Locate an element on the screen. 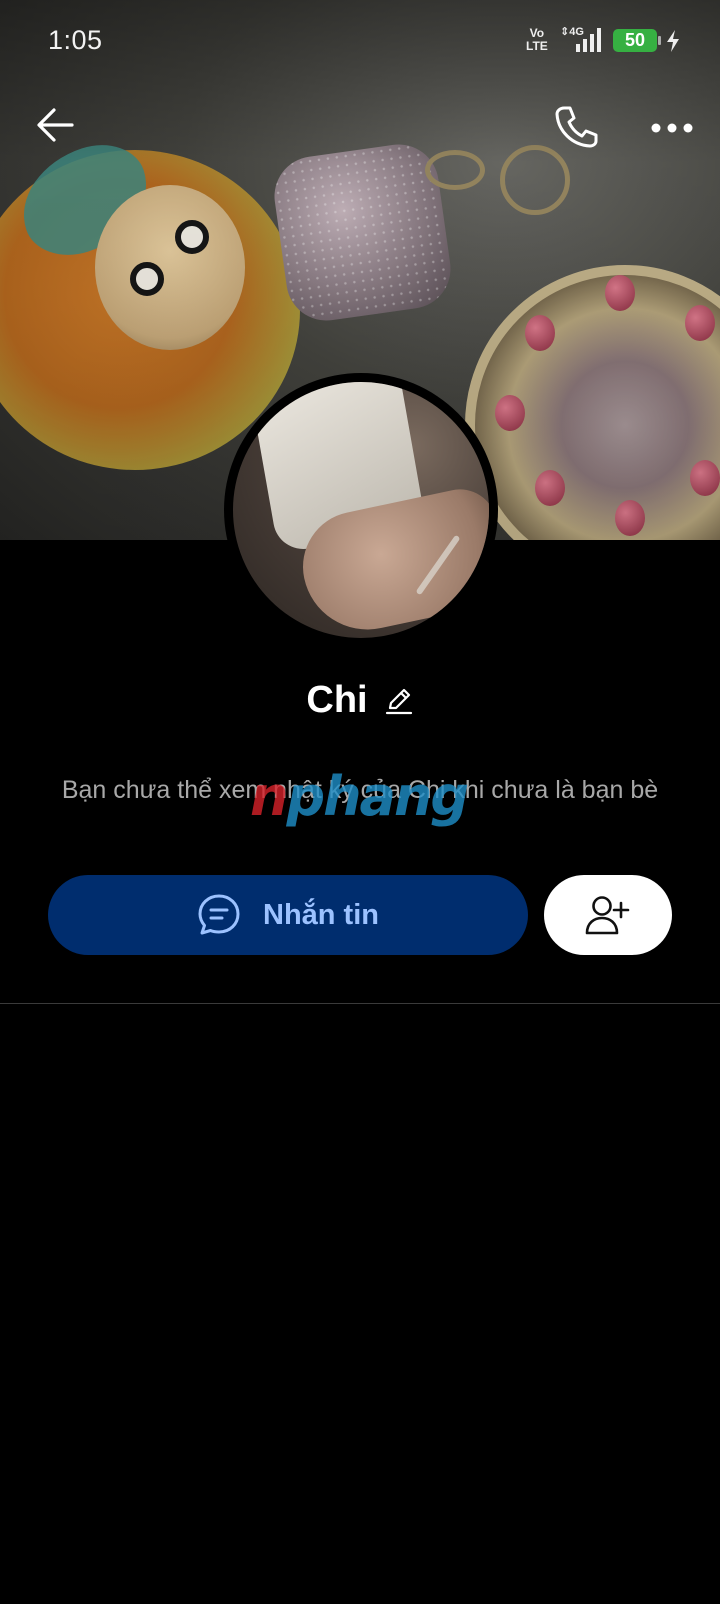 This screenshot has height=1604, width=720. message-button-label: Nhắn tin is located at coordinates (321, 914).